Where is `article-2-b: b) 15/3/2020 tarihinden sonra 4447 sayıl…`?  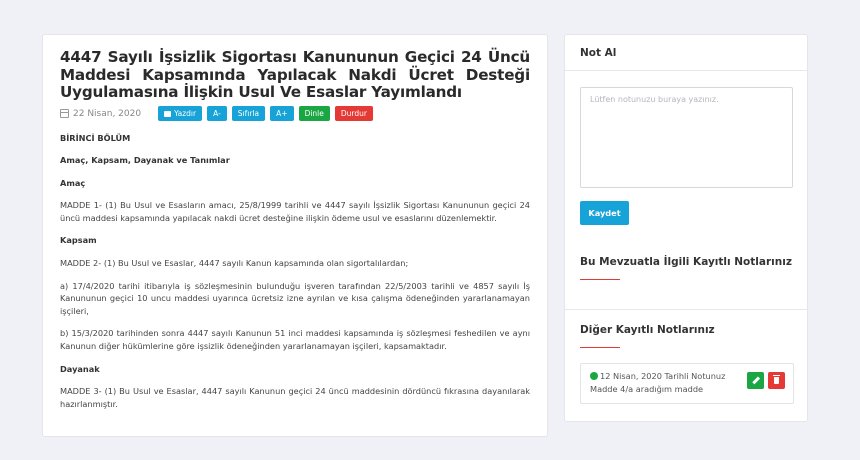
article-2-b: b) 15/3/2020 tarihinden sonra 4447 sayıl… is located at coordinates (295, 340).